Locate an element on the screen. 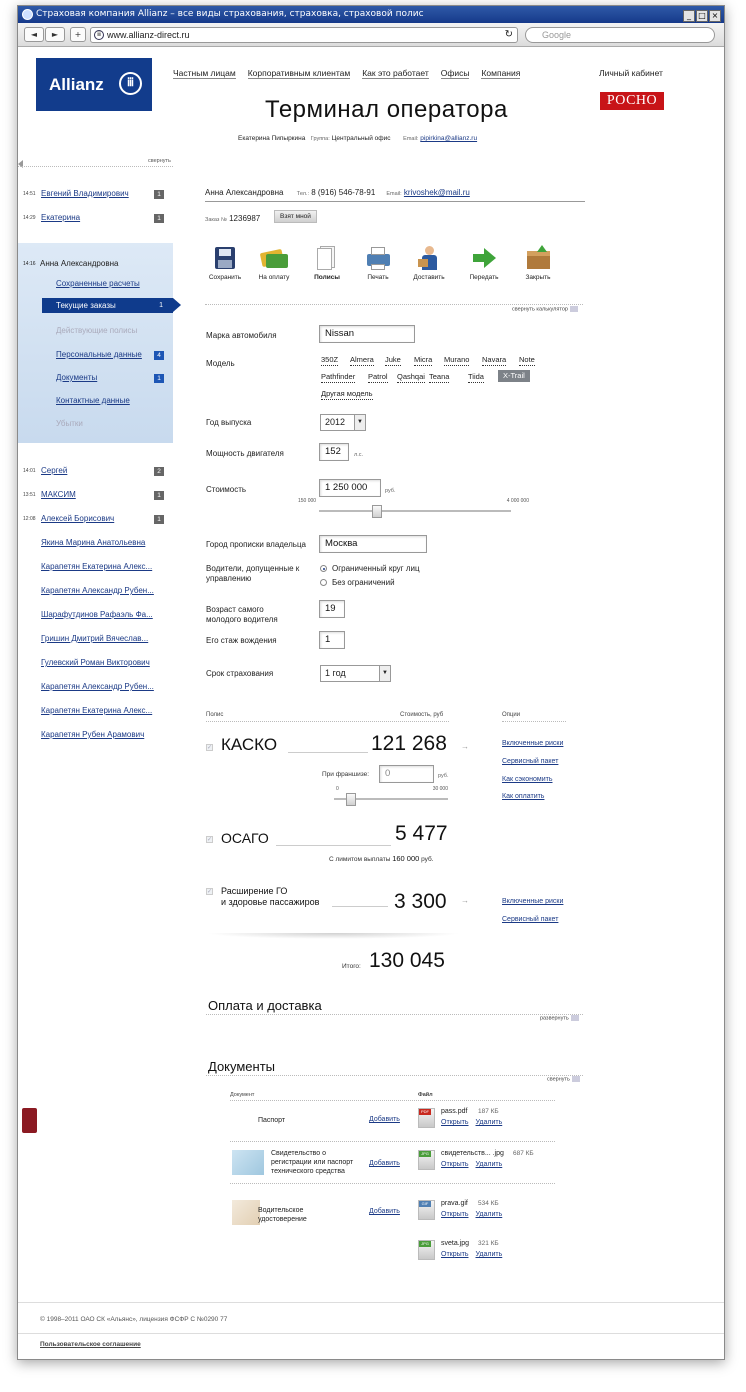 The width and height of the screenshot is (746, 1392). nav-link-2: Корпоративным клиентам is located at coordinates (299, 73).